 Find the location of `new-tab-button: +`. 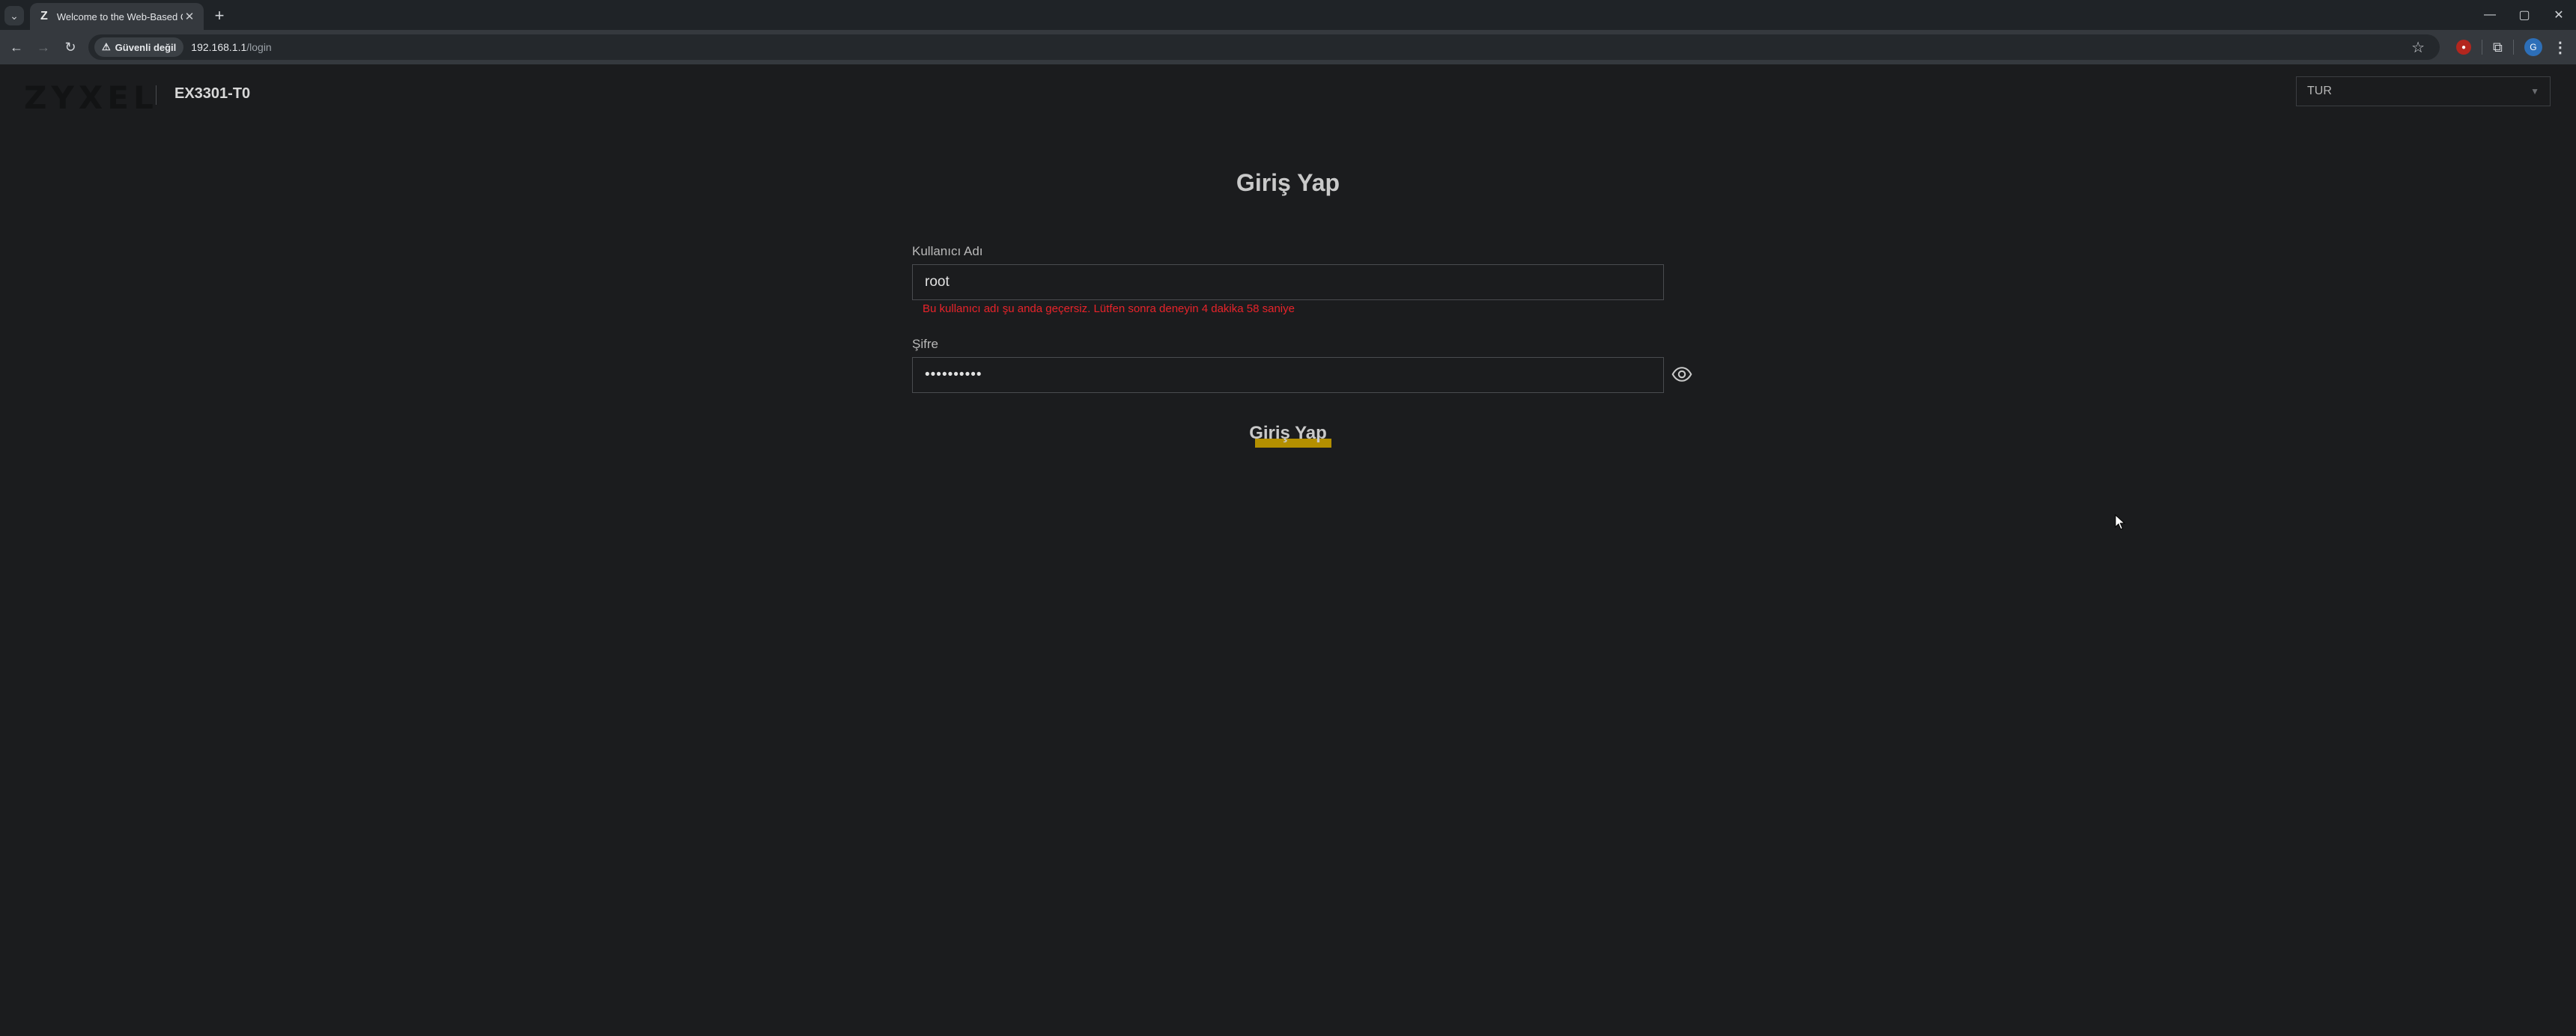

new-tab-button: + is located at coordinates (219, 15).